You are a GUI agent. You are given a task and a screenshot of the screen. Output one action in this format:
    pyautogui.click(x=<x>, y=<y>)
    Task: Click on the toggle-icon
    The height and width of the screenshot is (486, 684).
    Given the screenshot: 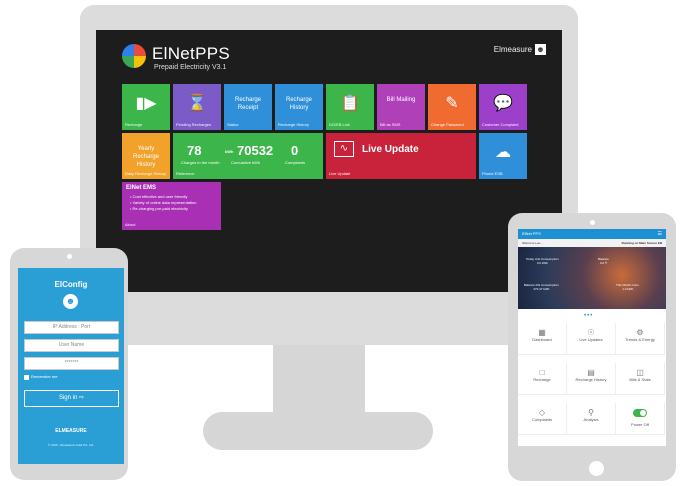 What is the action you would take?
    pyautogui.click(x=640, y=413)
    